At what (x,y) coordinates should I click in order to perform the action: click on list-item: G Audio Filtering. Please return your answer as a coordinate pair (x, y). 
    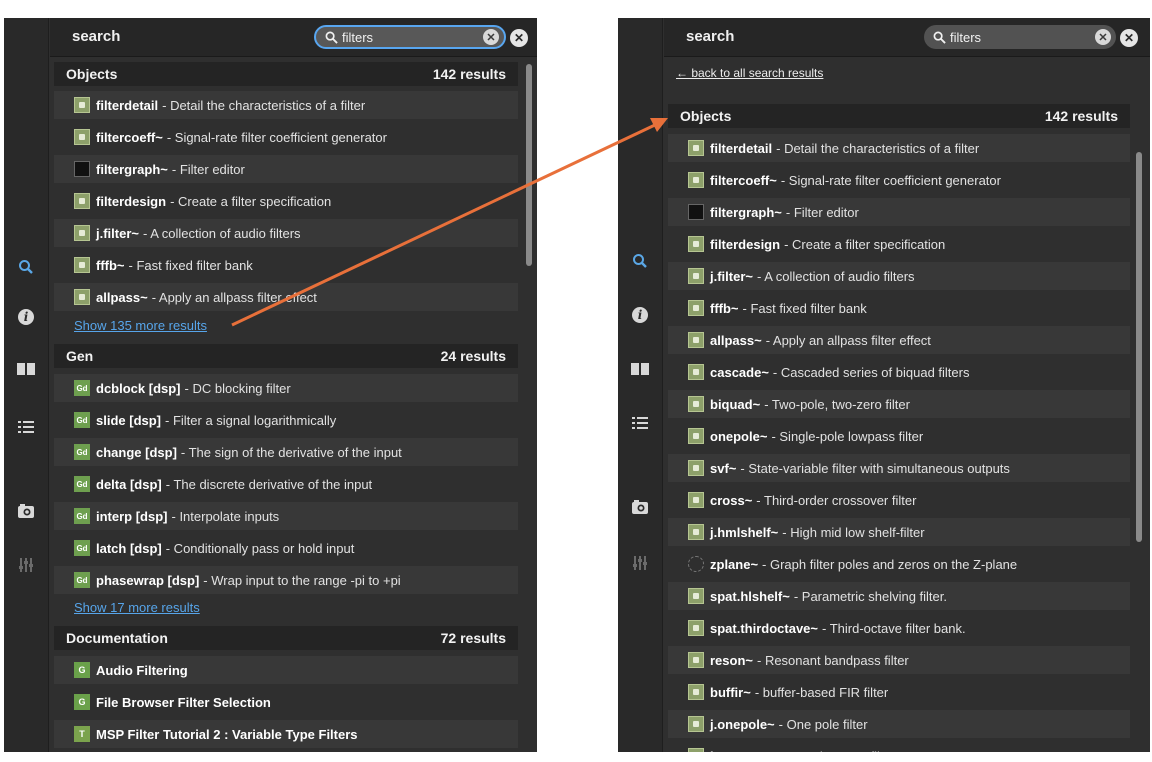
    Looking at the image, I should click on (286, 670).